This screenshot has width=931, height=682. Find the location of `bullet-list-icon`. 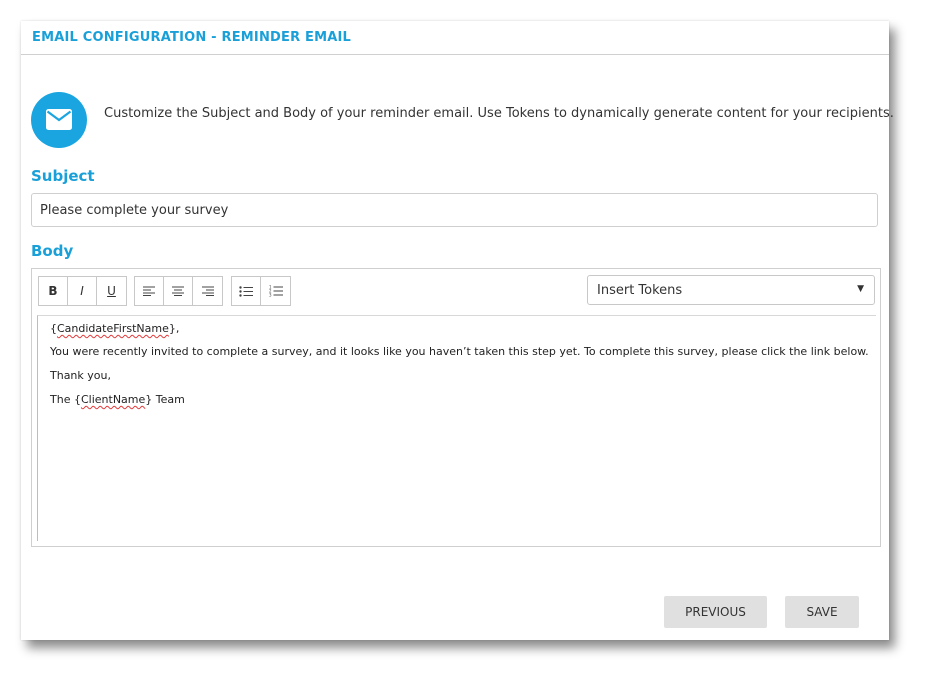

bullet-list-icon is located at coordinates (246, 291).